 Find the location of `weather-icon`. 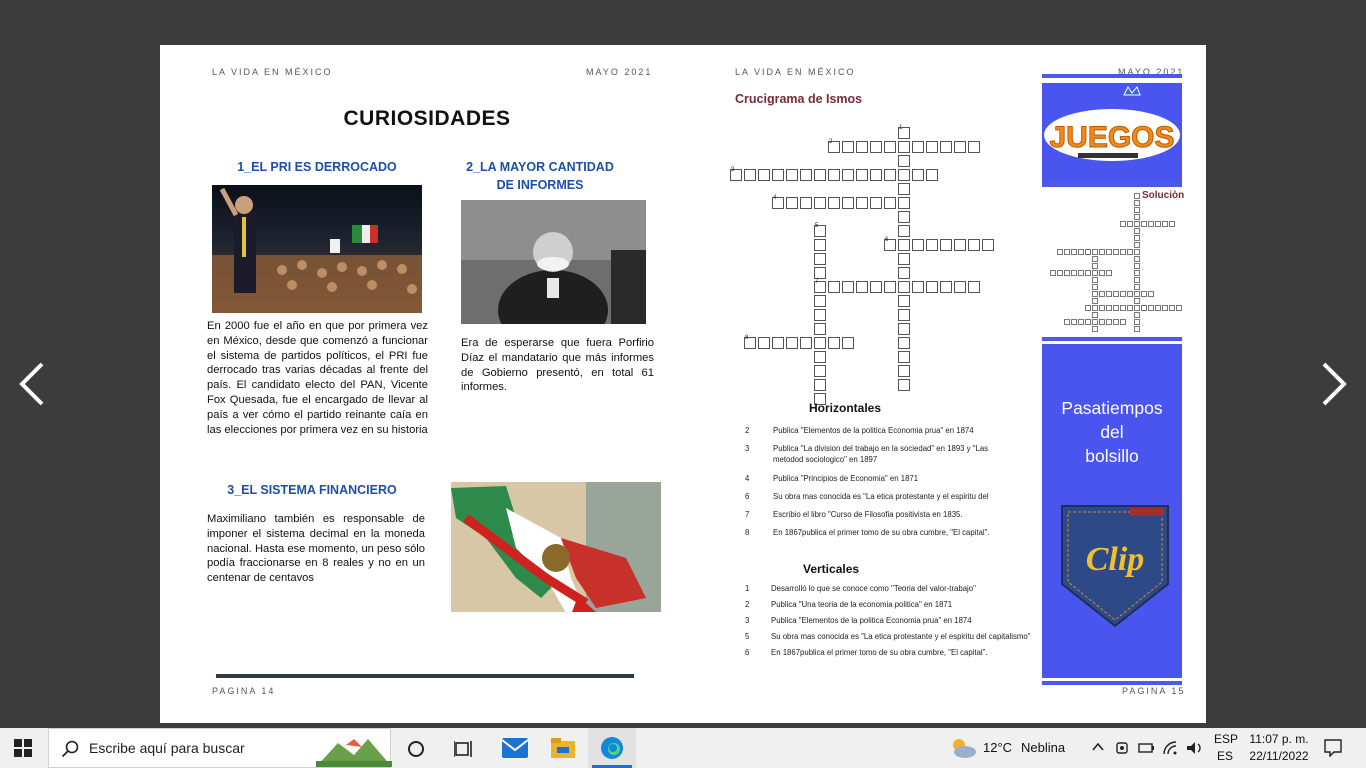

weather-icon is located at coordinates (963, 750).